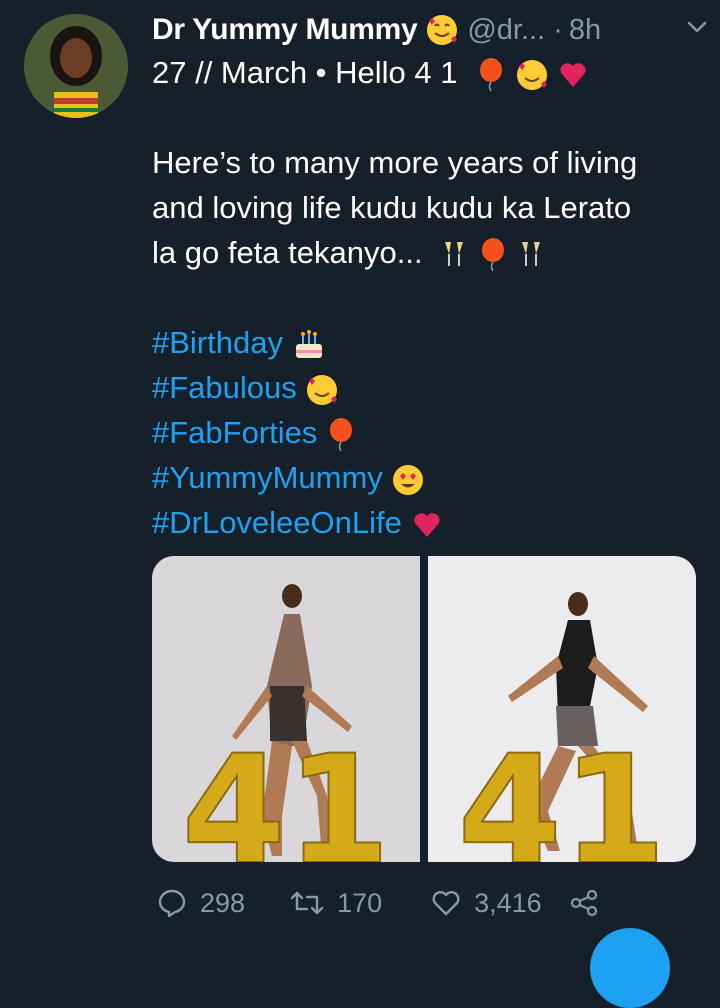 The width and height of the screenshot is (720, 1008). What do you see at coordinates (335, 903) in the screenshot?
I see `retweet-button: 170` at bounding box center [335, 903].